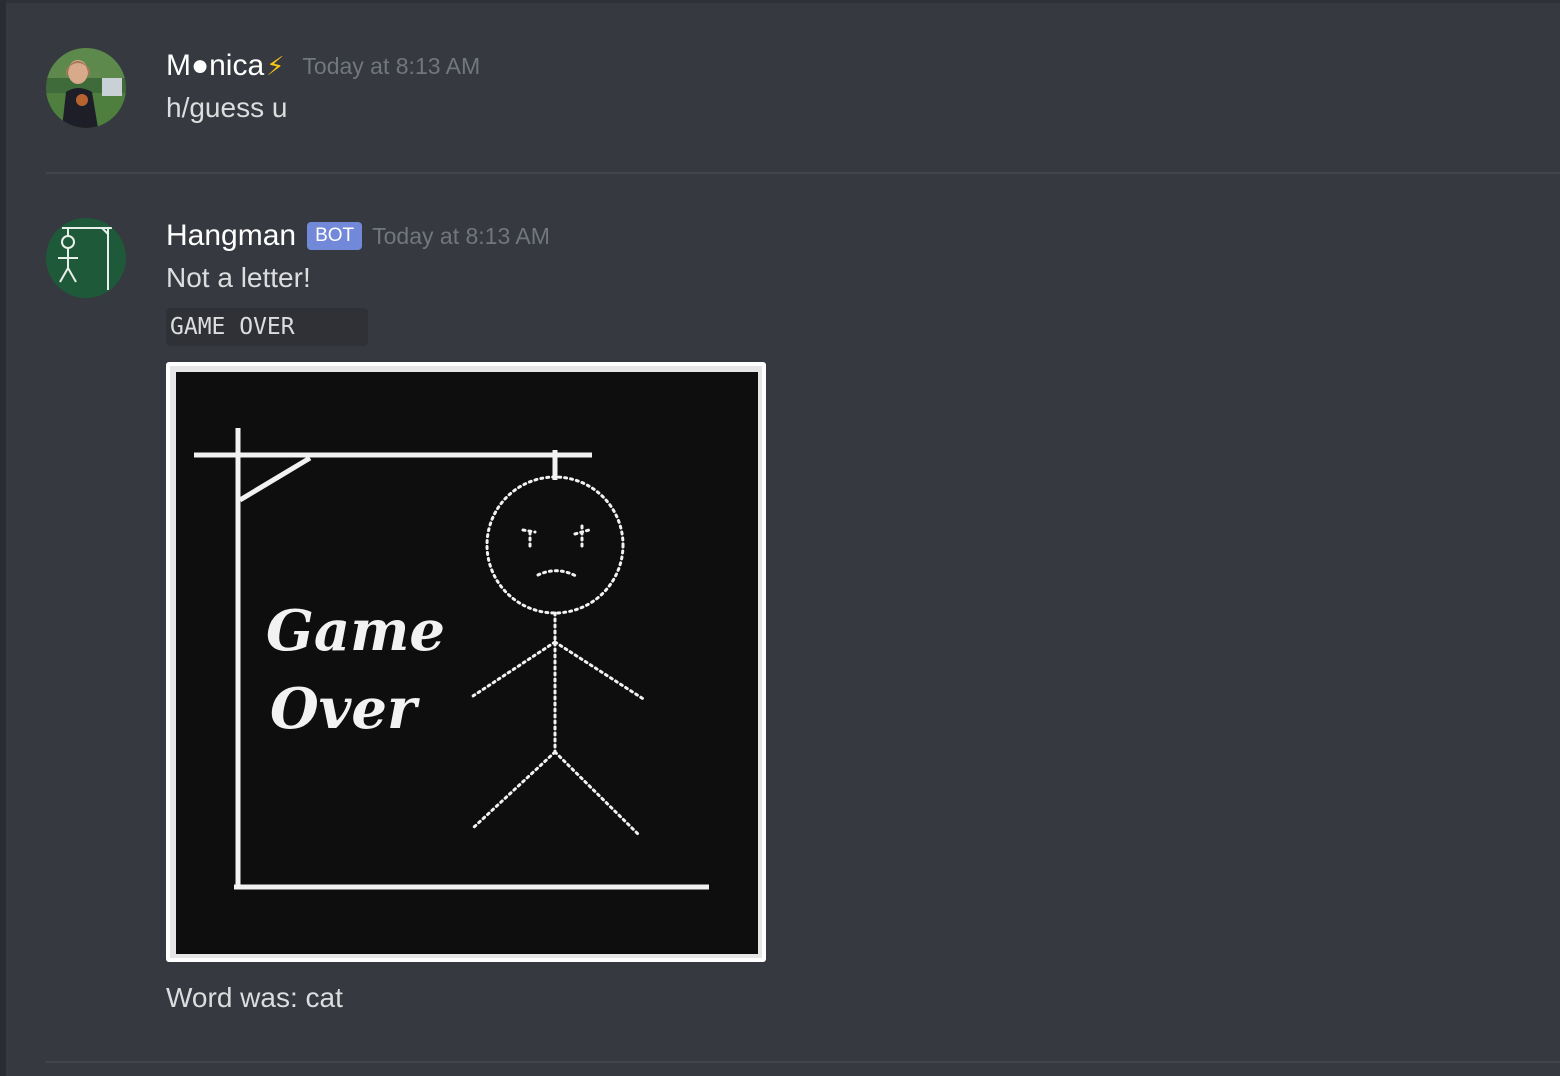  Describe the element at coordinates (267, 327) in the screenshot. I see `code-block: GAME OVER` at that location.